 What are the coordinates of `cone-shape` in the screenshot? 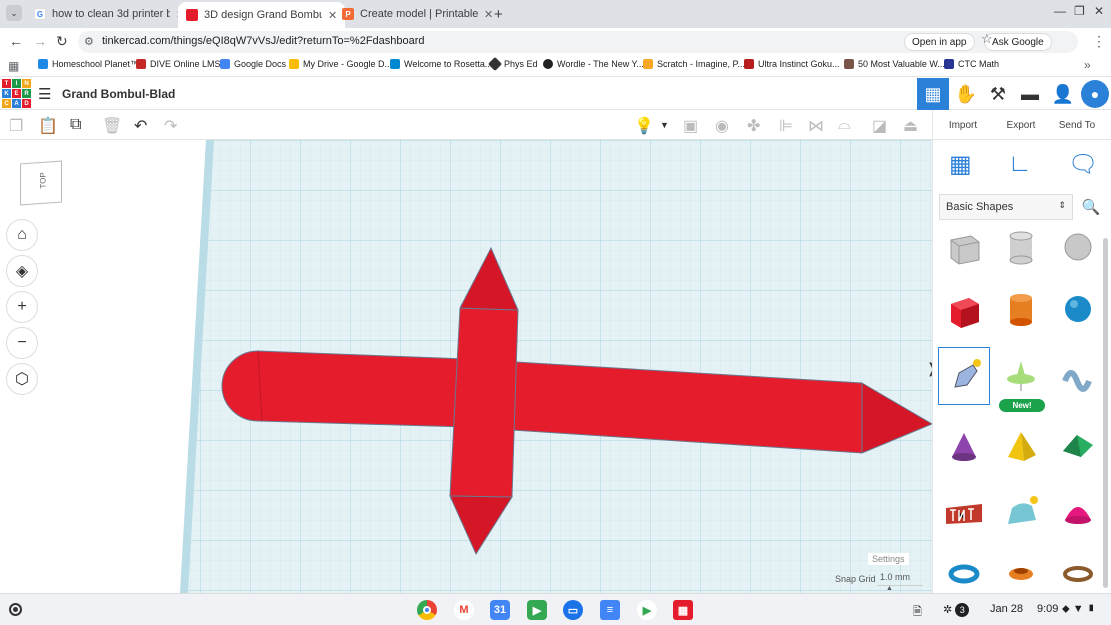 It's located at (964, 446).